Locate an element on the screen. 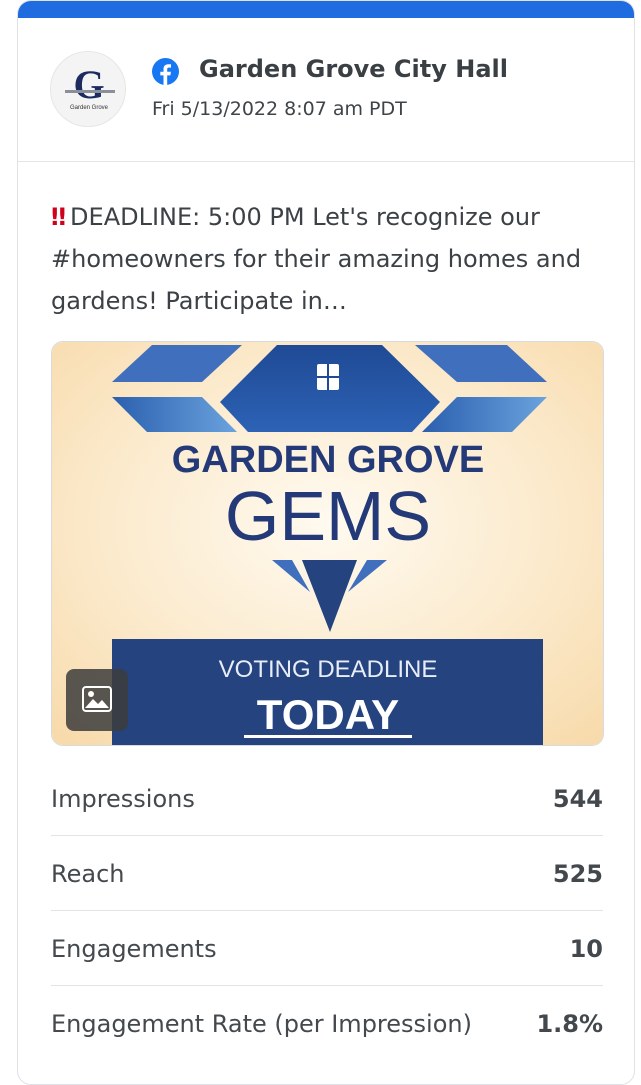  image-title: GEMS is located at coordinates (328, 516).